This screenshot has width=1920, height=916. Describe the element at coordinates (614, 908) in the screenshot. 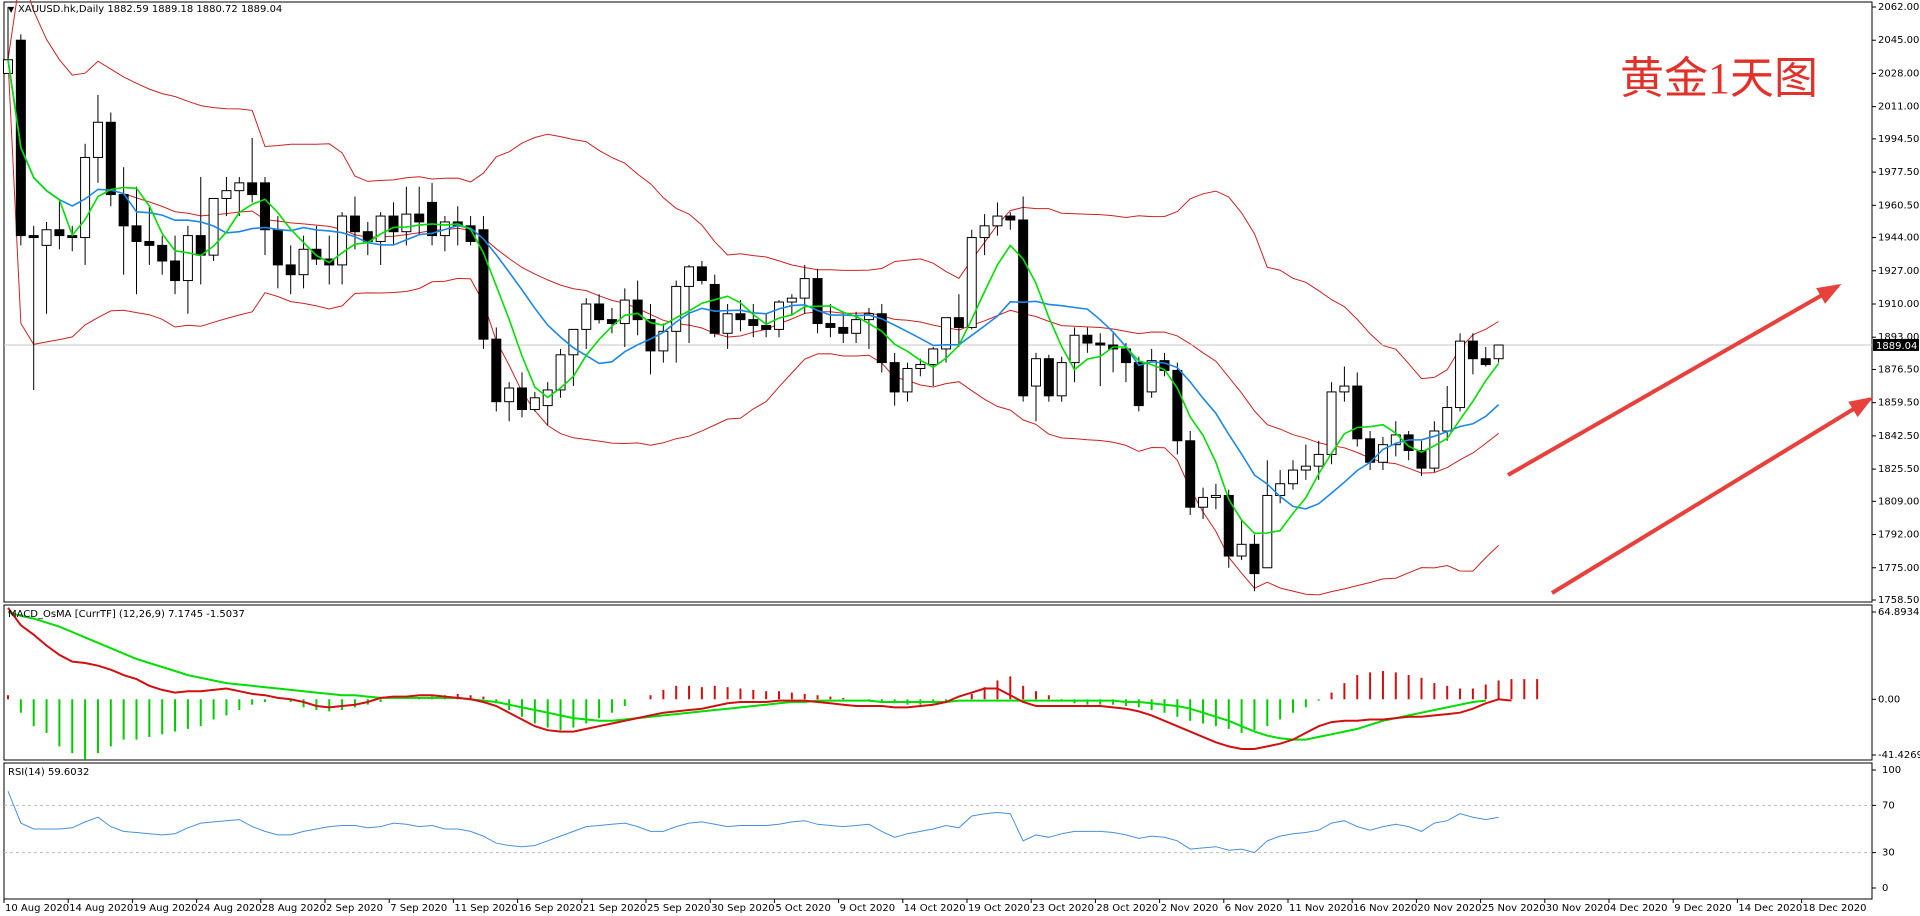

I see `date-tick-label: 21 Sep 2020` at that location.